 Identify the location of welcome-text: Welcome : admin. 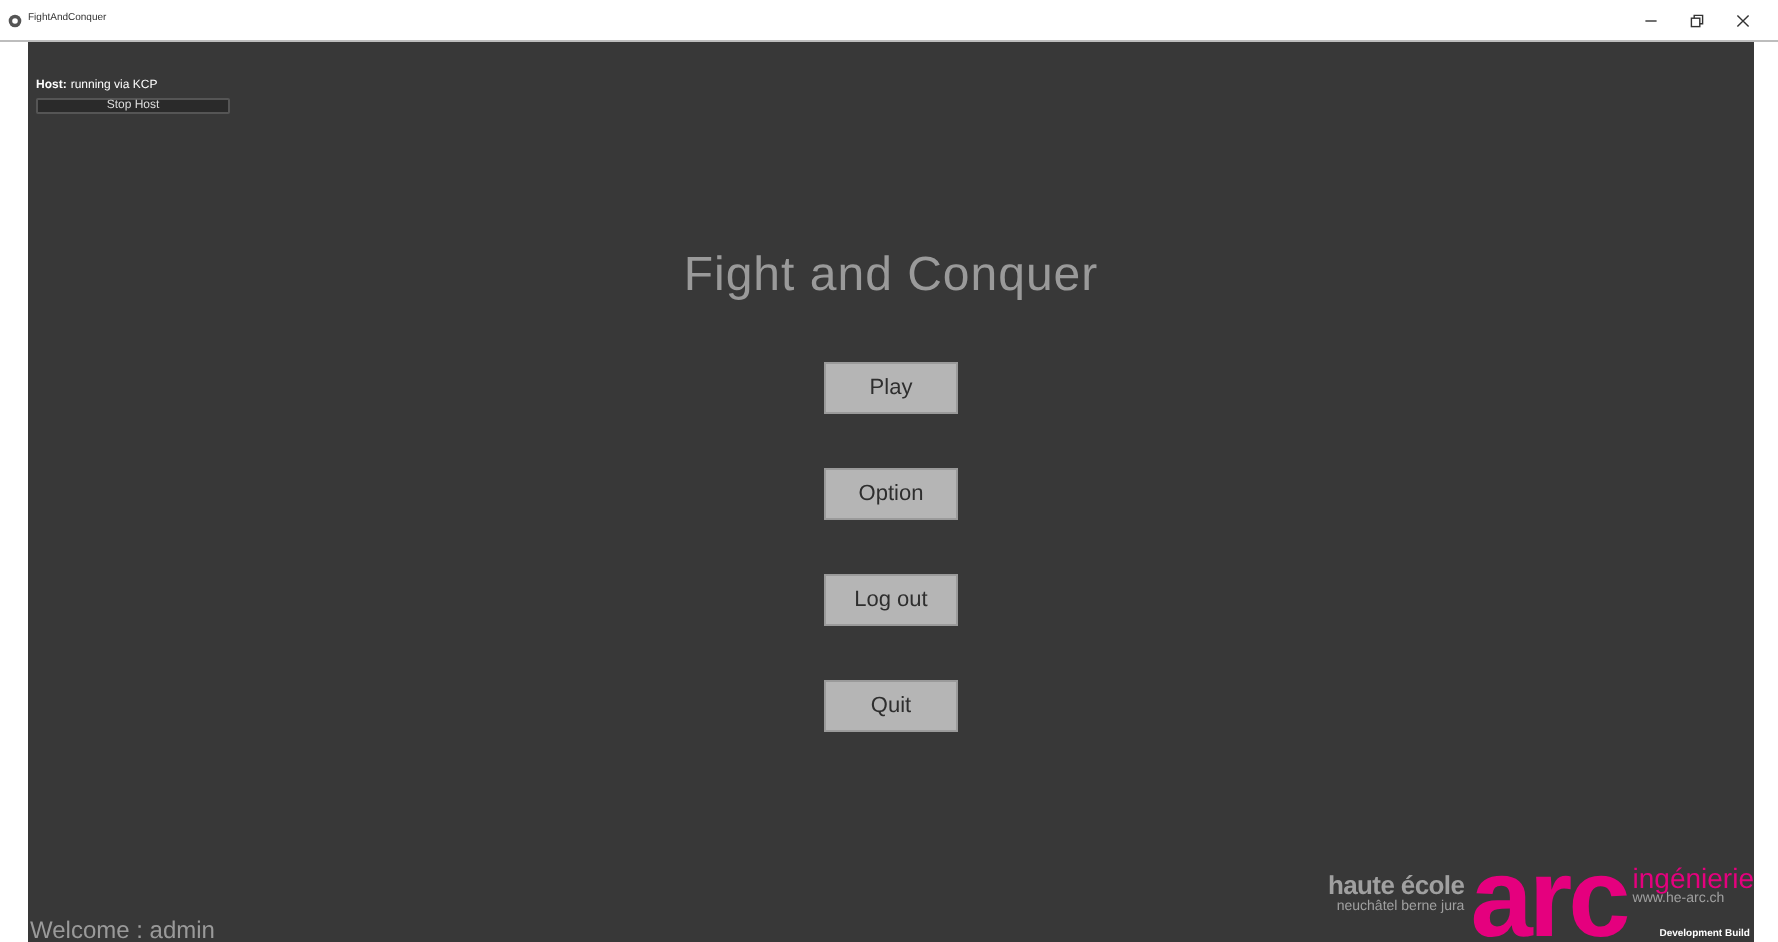
(122, 930).